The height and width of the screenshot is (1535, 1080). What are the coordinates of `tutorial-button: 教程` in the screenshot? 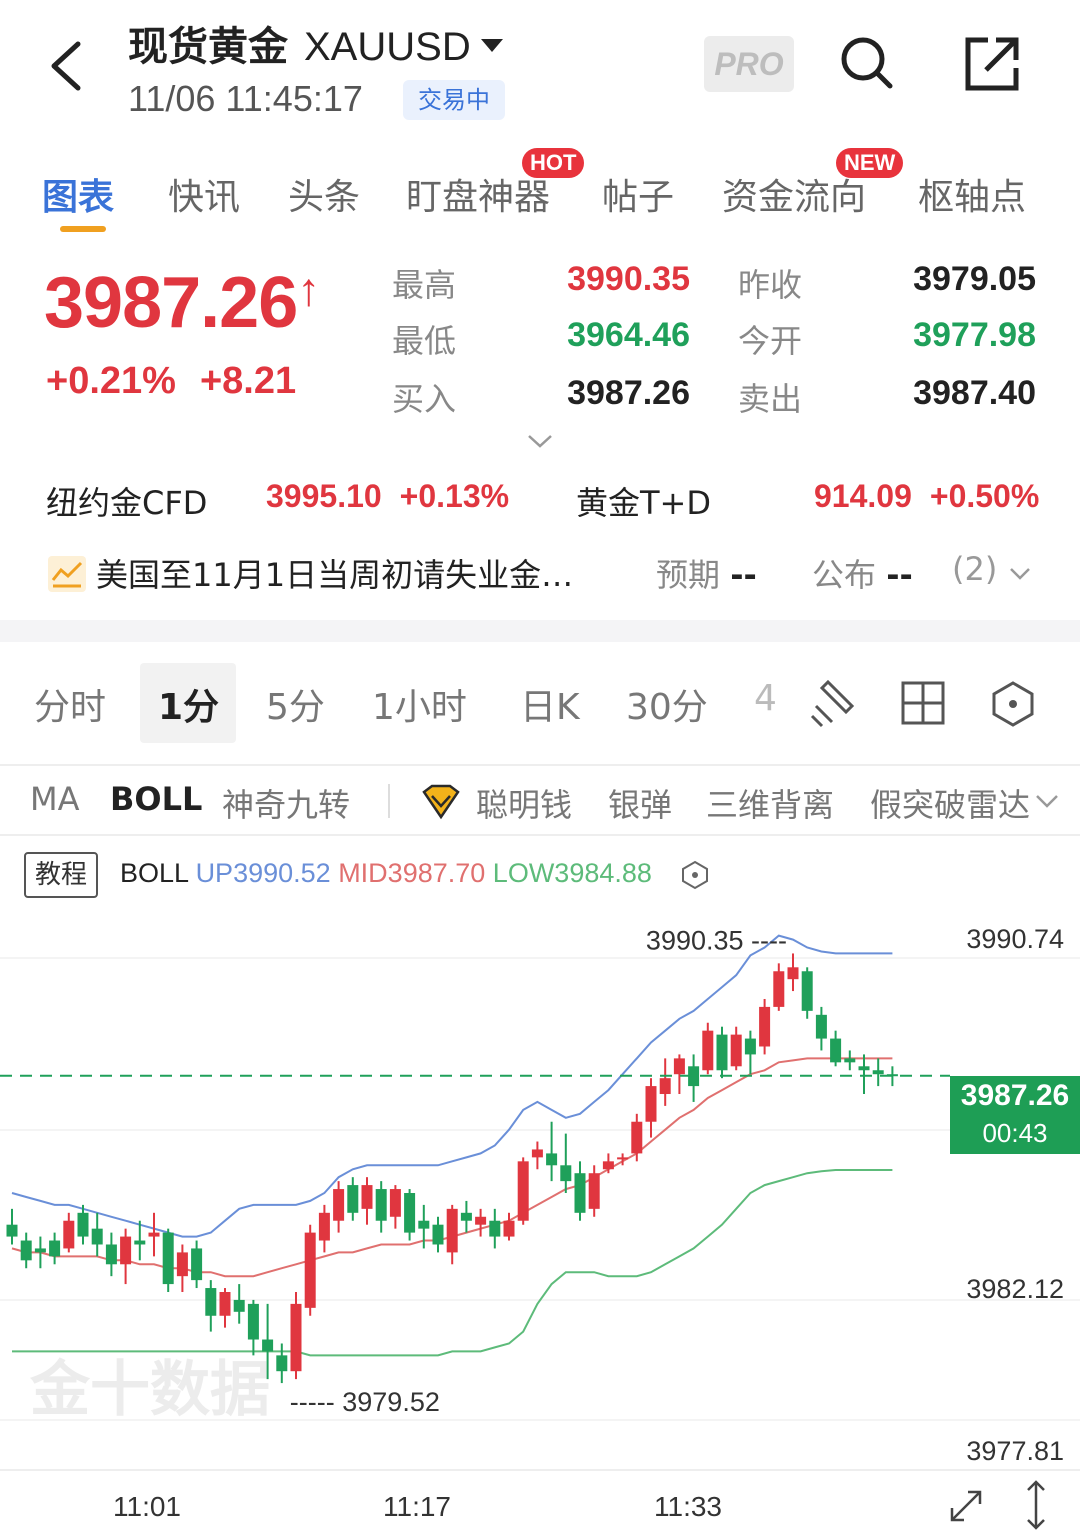 It's located at (61, 875).